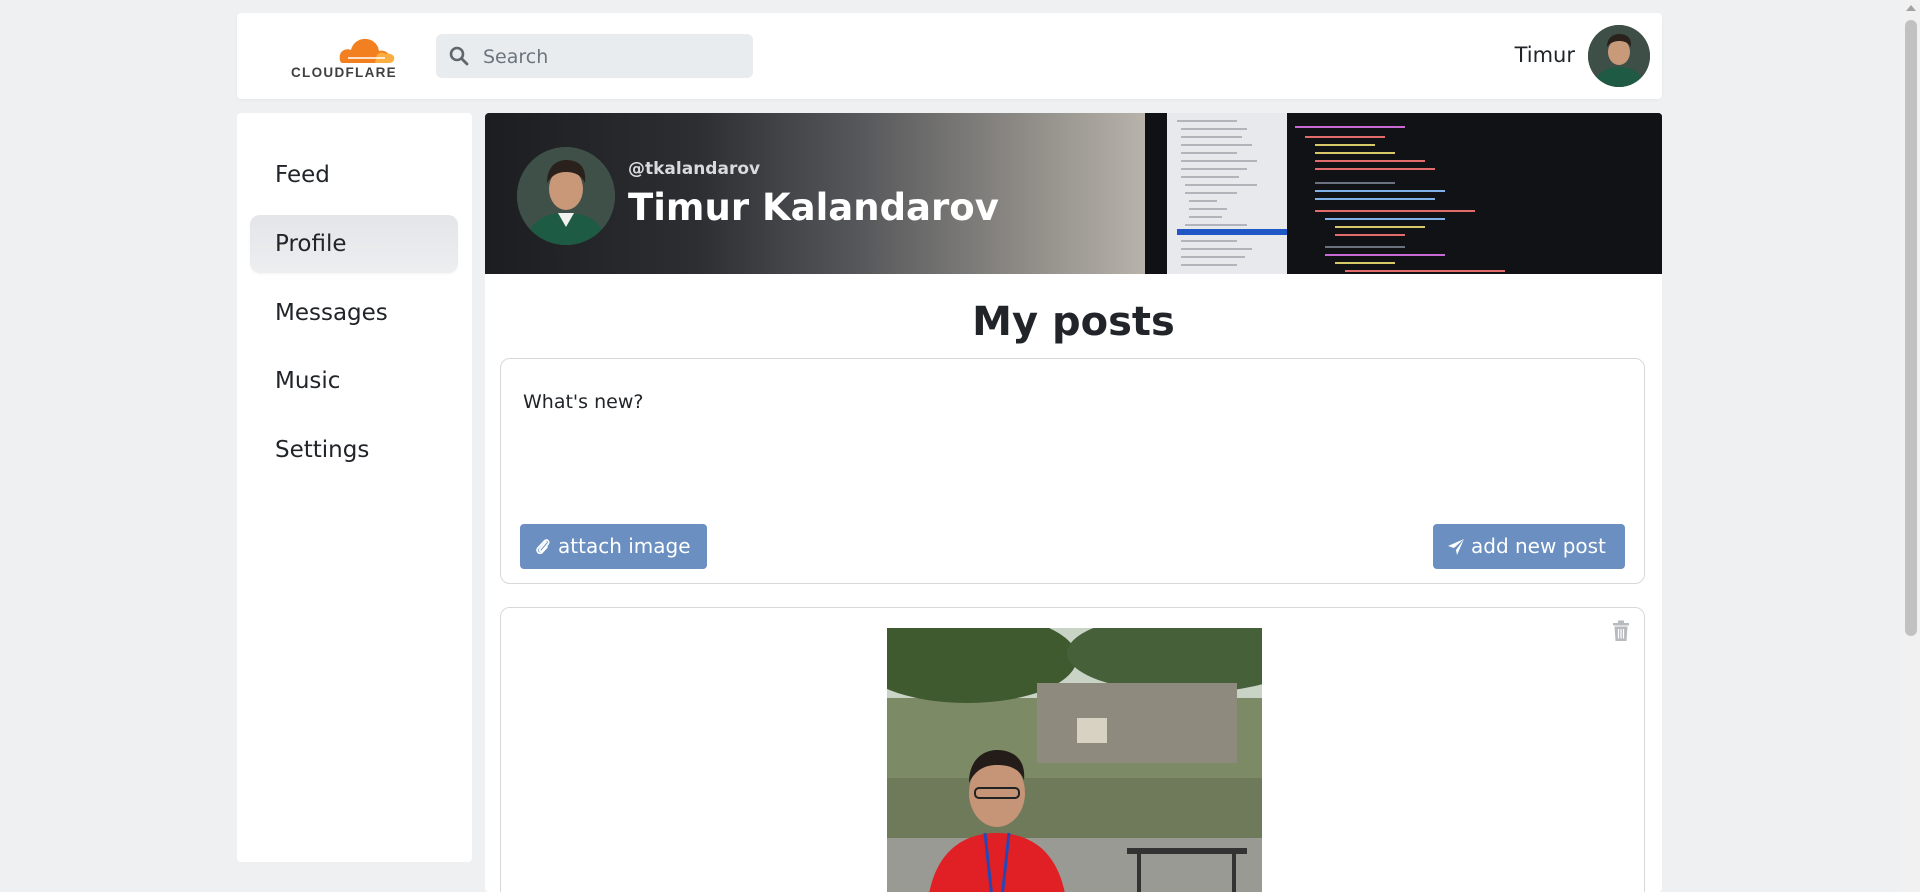 Image resolution: width=1920 pixels, height=892 pixels. I want to click on sidebar-item-music: Music, so click(354, 381).